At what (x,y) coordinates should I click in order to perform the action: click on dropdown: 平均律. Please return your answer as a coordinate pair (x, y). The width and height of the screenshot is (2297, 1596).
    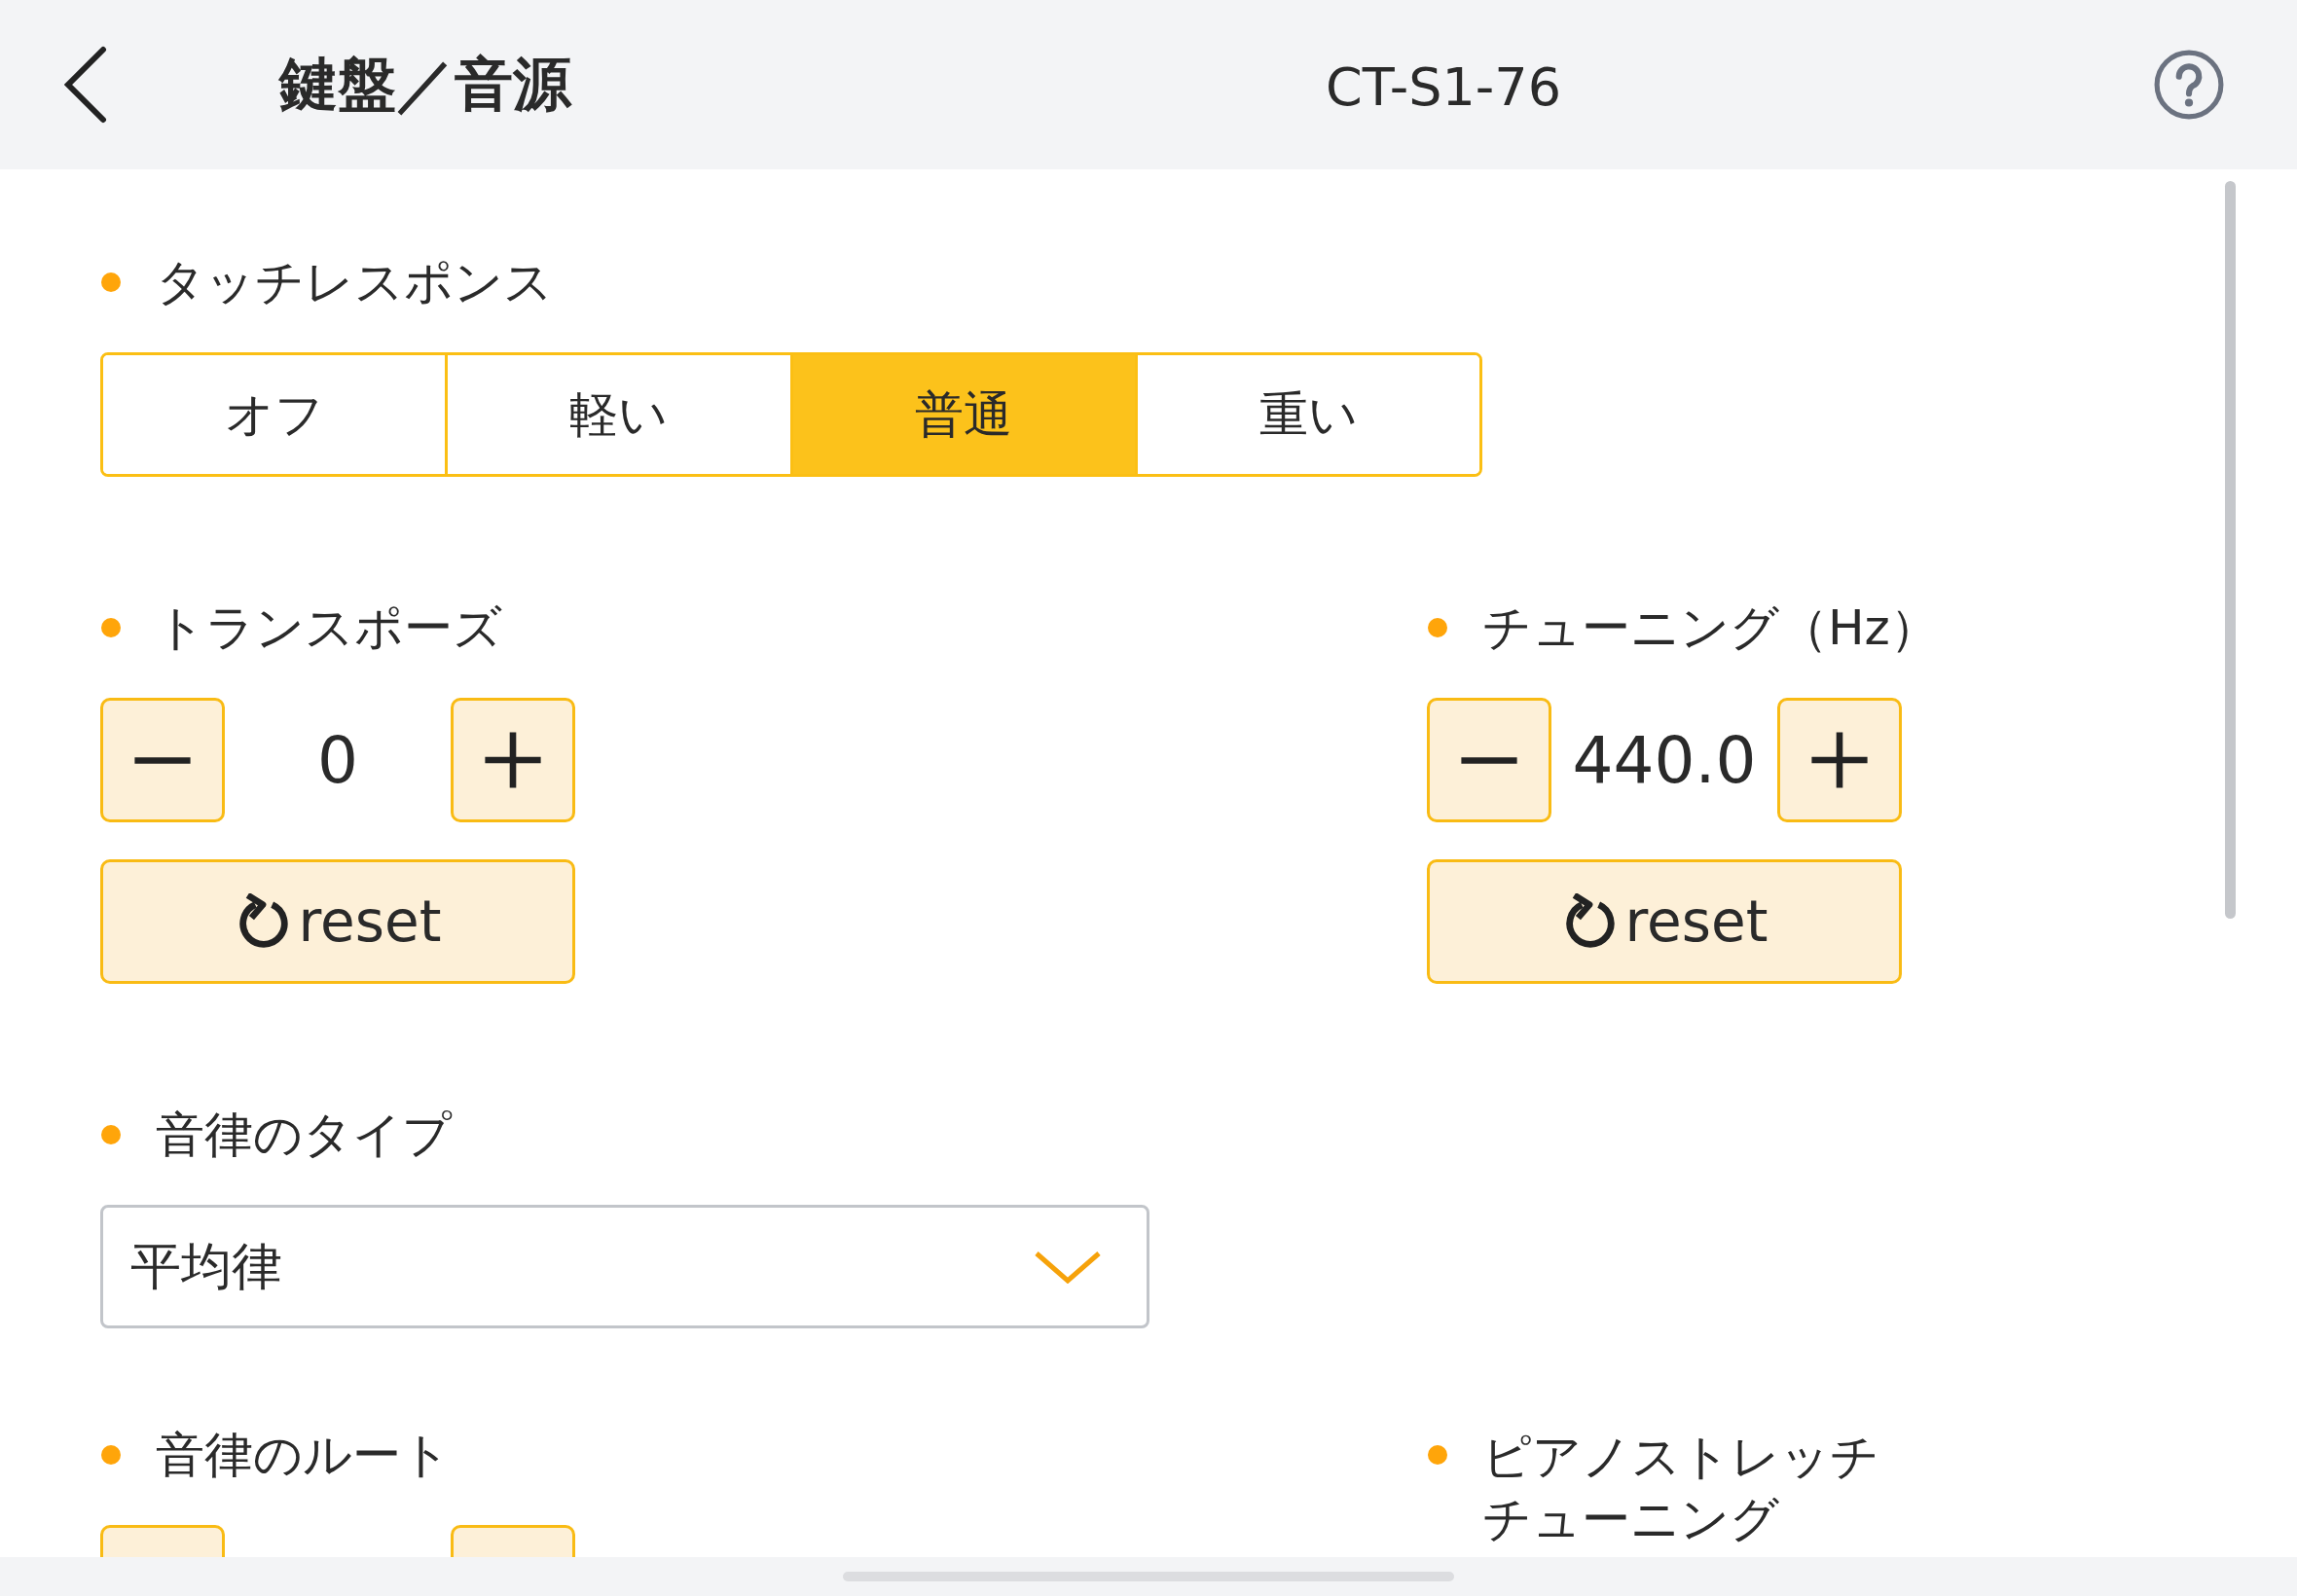
    Looking at the image, I should click on (624, 1266).